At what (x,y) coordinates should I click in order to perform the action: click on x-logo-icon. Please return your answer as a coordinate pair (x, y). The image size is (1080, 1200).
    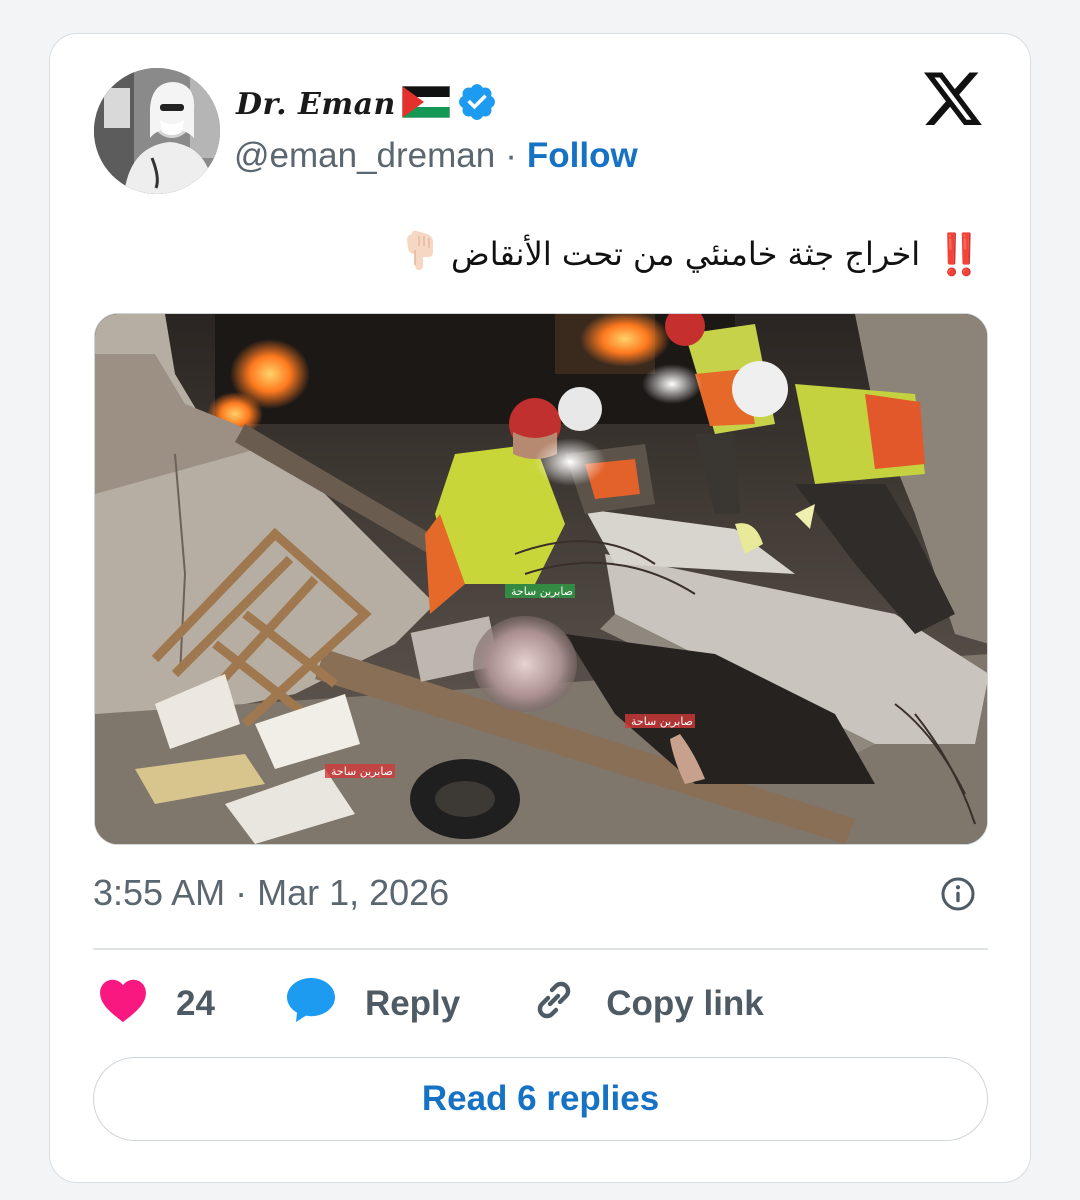
    Looking at the image, I should click on (954, 100).